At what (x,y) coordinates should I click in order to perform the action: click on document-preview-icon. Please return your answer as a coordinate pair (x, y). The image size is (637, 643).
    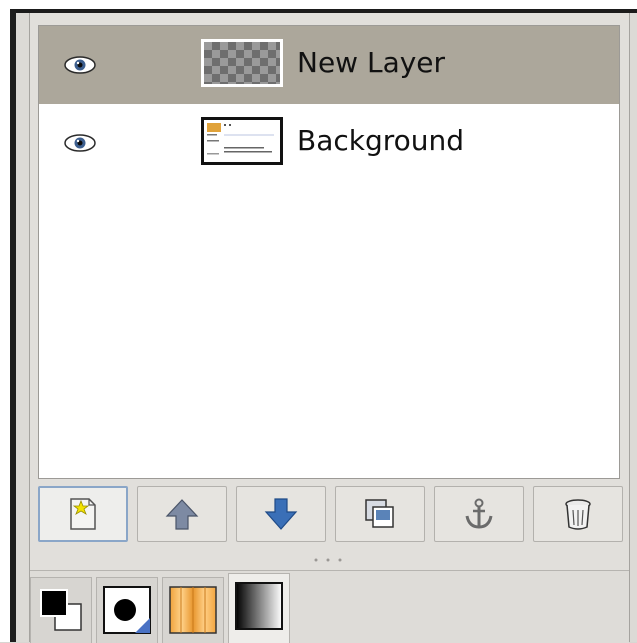
    Looking at the image, I should click on (242, 141).